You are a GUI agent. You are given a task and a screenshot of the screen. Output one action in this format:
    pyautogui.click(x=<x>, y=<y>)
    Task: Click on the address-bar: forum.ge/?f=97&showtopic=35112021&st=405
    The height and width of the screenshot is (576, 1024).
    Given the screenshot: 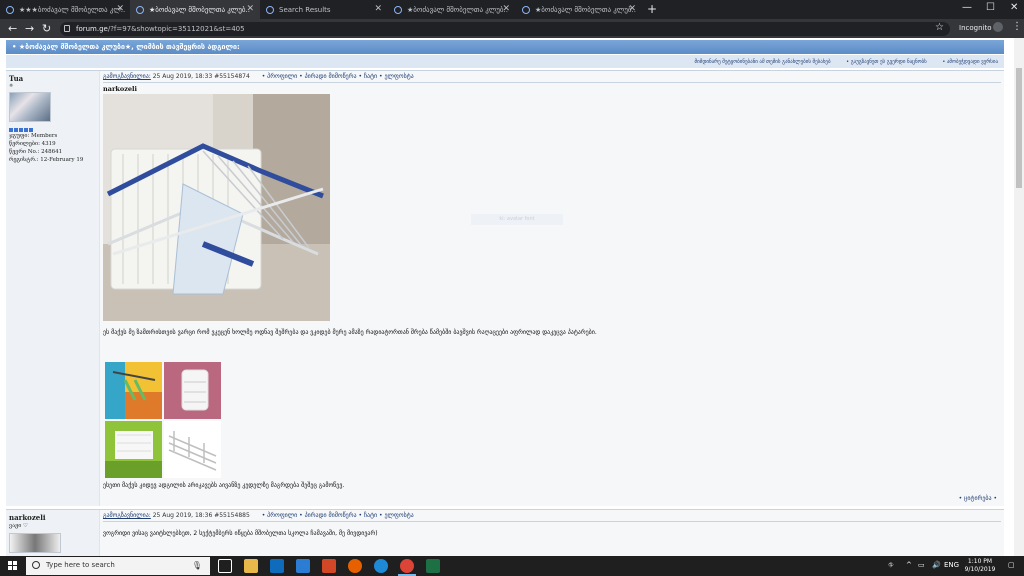 What is the action you would take?
    pyautogui.click(x=505, y=29)
    